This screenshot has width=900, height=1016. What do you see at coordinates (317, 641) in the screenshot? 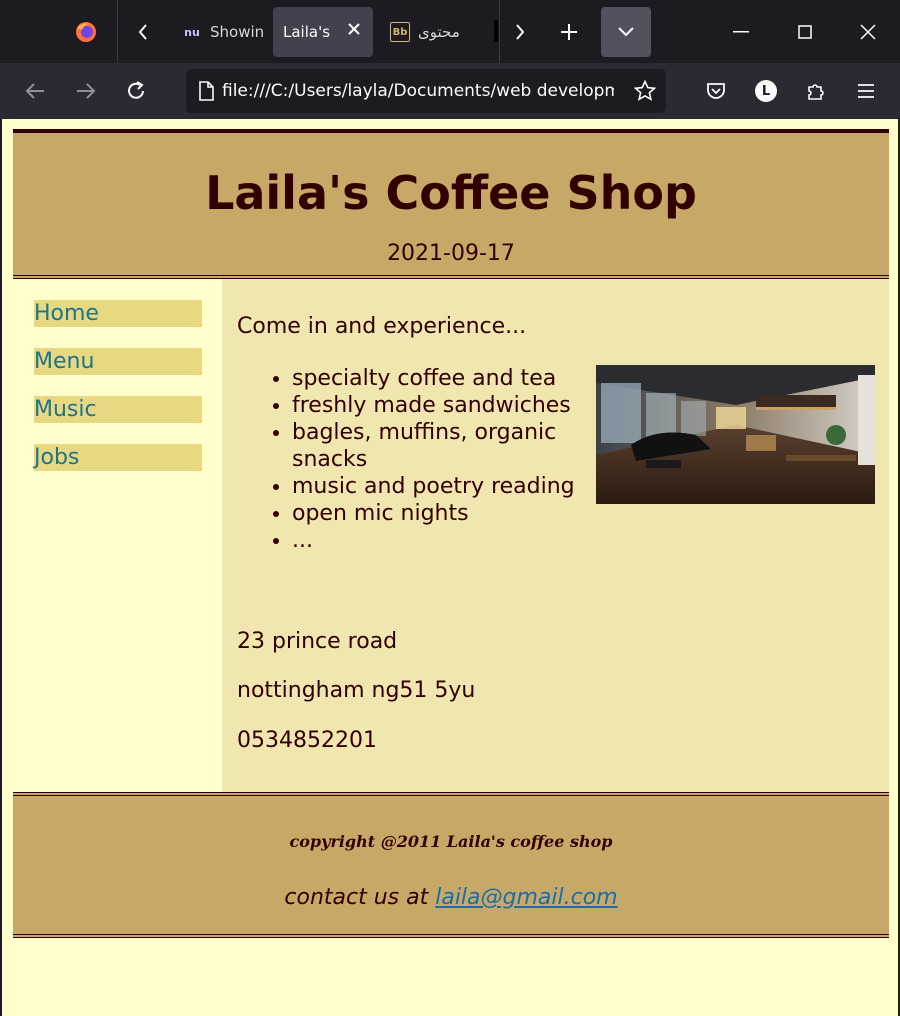
I see `address-line-1: 23 prince road` at bounding box center [317, 641].